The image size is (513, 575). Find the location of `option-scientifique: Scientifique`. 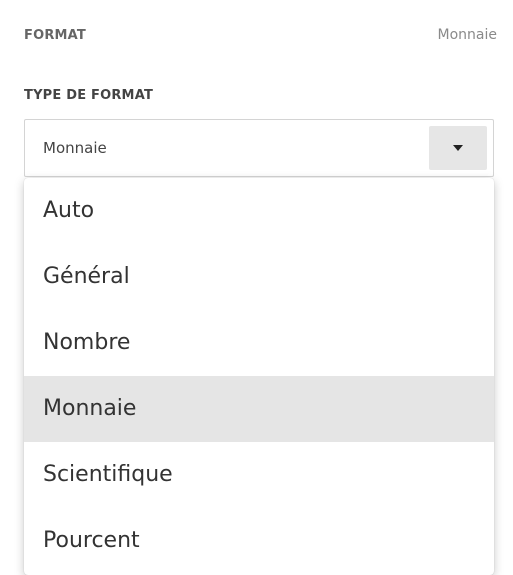

option-scientifique: Scientifique is located at coordinates (259, 475).